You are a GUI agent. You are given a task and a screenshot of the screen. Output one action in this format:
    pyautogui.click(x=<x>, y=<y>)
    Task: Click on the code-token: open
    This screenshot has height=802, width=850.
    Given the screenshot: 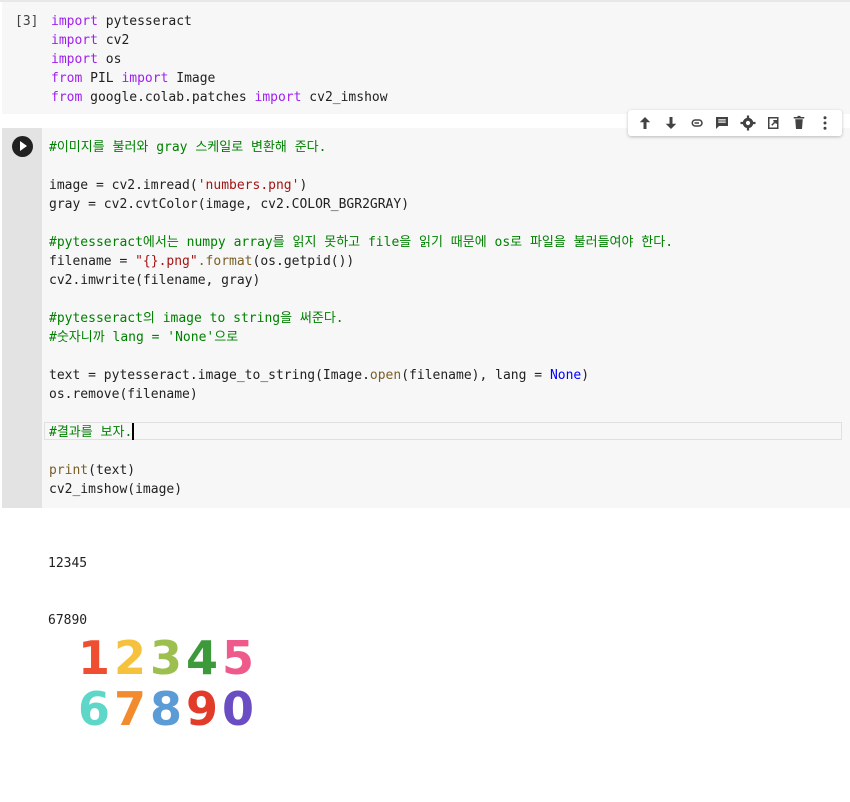 What is the action you would take?
    pyautogui.click(x=385, y=375)
    